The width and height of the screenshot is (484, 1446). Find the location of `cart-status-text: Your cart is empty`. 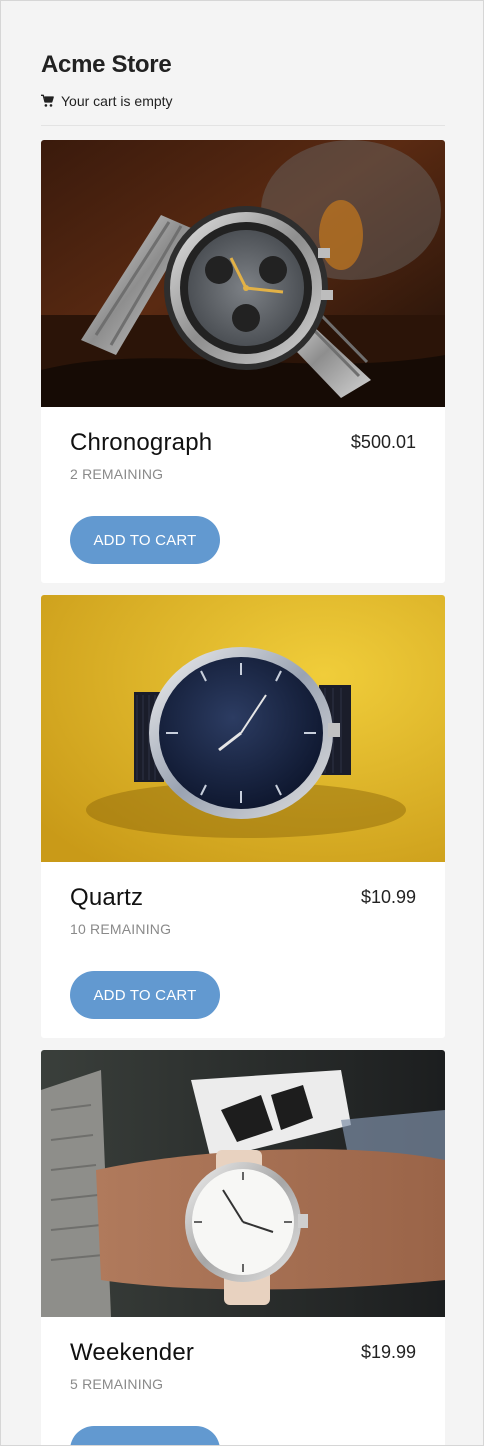

cart-status-text: Your cart is empty is located at coordinates (117, 101).